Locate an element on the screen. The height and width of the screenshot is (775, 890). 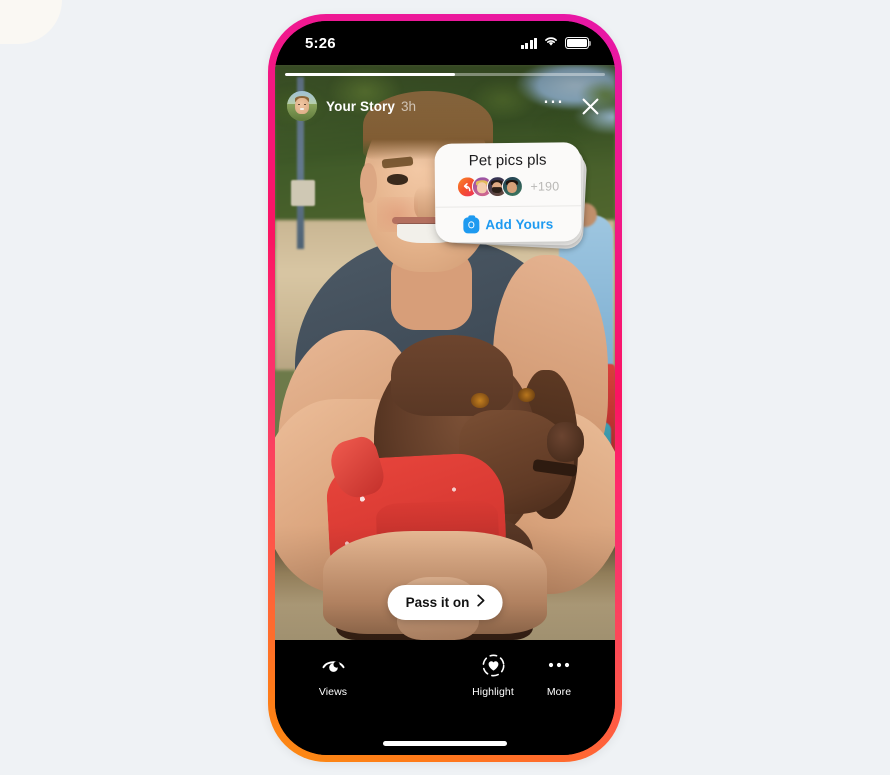
more-label: More is located at coordinates (559, 692).